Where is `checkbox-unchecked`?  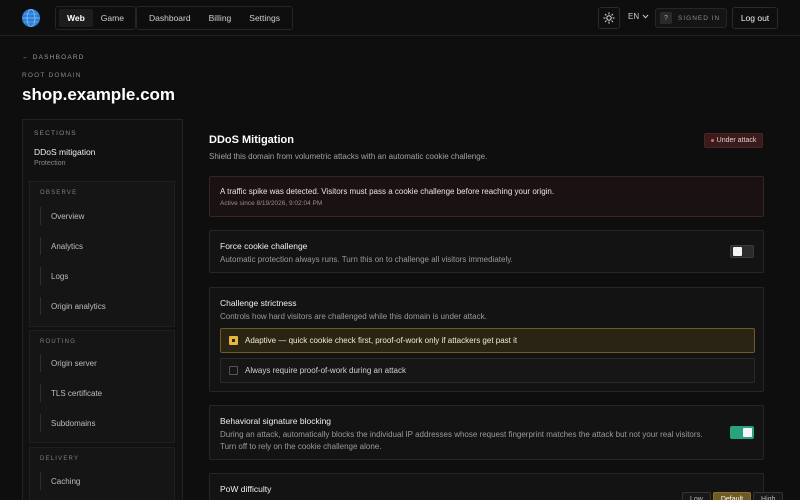
checkbox-unchecked is located at coordinates (233, 370).